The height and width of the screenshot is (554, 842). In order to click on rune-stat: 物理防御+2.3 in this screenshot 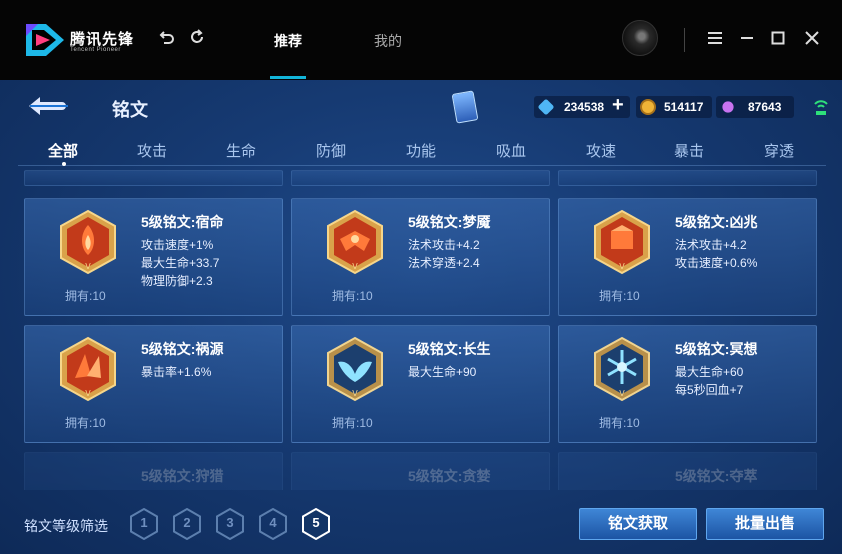, I will do `click(177, 281)`.